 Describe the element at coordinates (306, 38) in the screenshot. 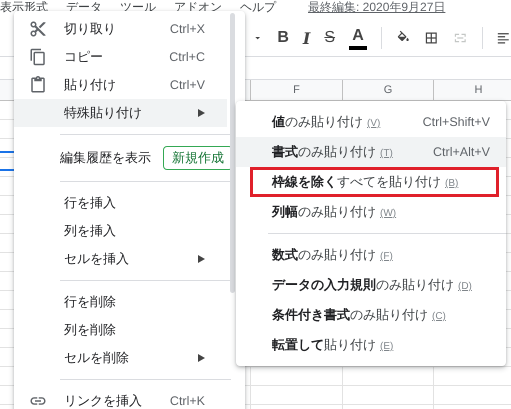

I see `italic-button: I` at that location.